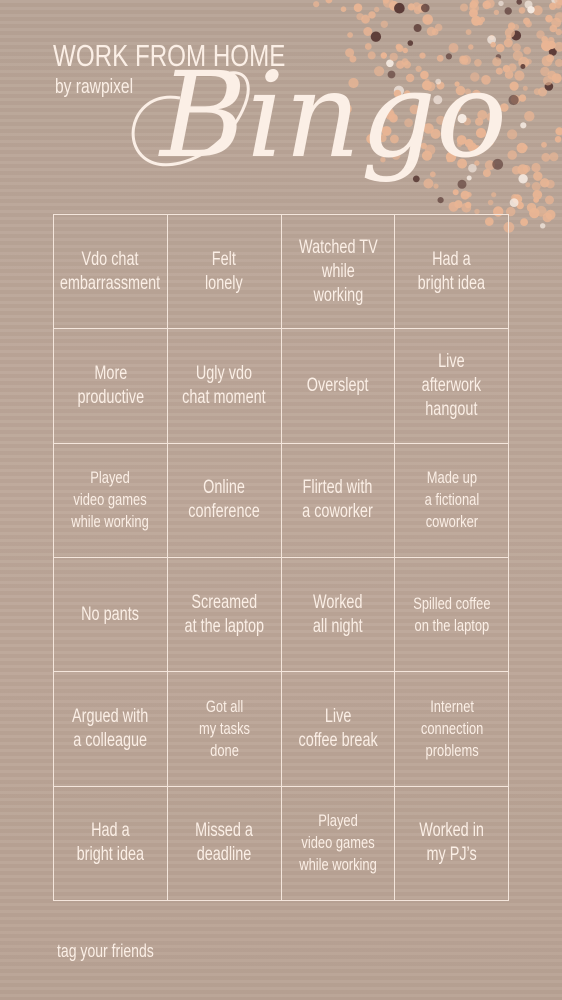 This screenshot has height=1000, width=562. What do you see at coordinates (224, 843) in the screenshot?
I see `bingo-cell: Missed a deadline` at bounding box center [224, 843].